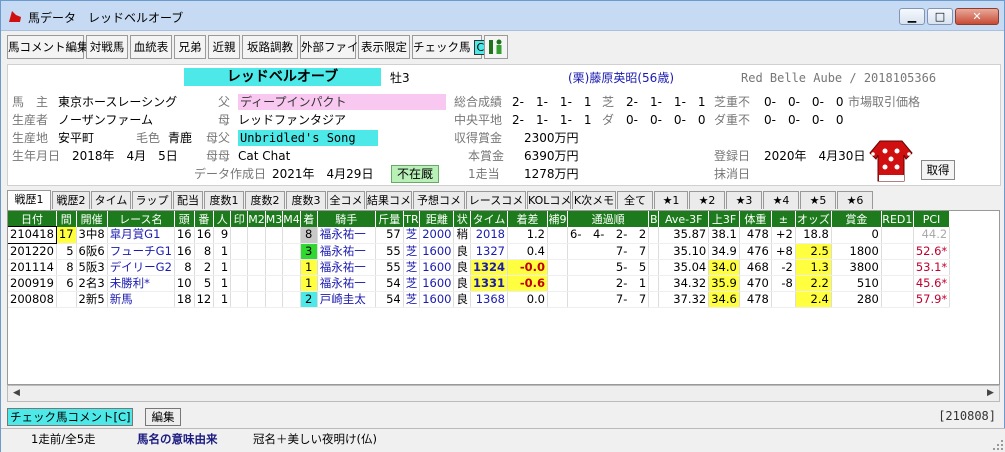  What do you see at coordinates (496, 47) in the screenshot?
I see `person-icon-button` at bounding box center [496, 47].